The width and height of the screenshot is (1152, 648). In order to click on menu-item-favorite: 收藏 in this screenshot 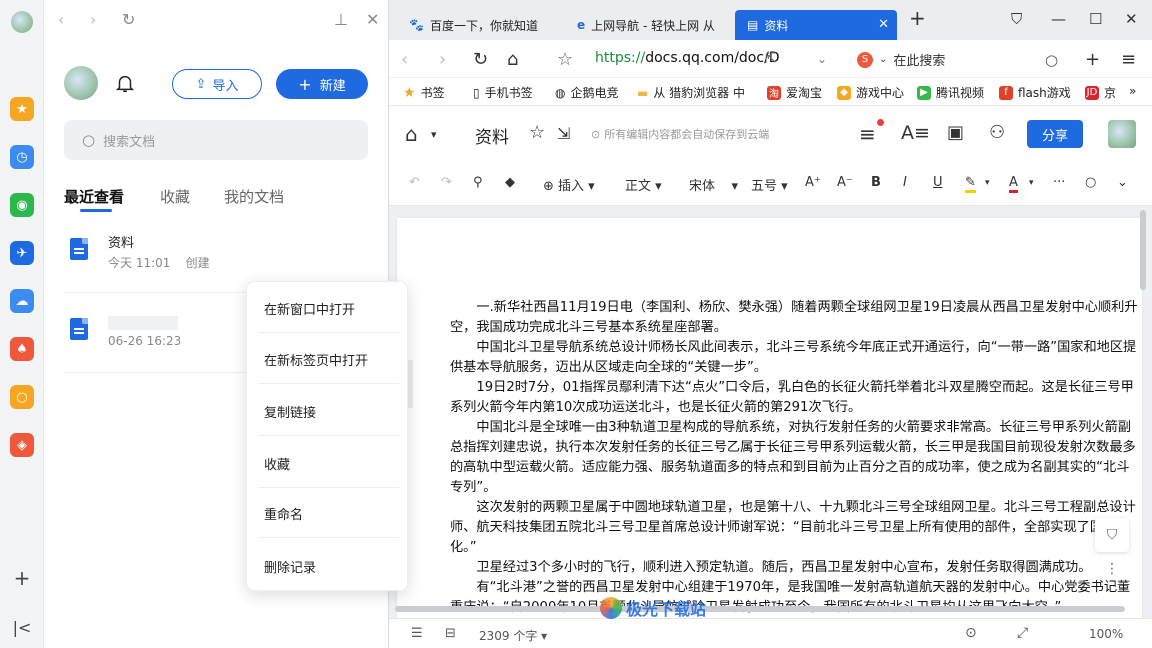, I will do `click(277, 463)`.